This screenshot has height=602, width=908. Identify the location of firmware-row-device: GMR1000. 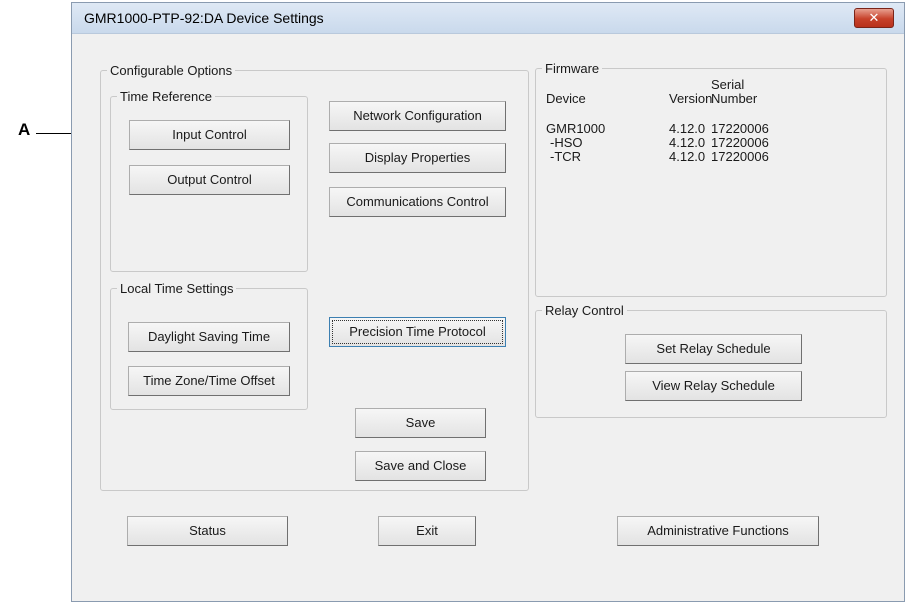
(576, 128).